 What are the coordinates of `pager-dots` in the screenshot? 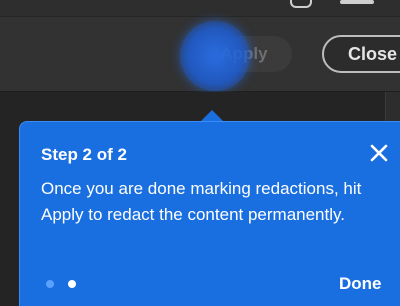 It's located at (61, 284).